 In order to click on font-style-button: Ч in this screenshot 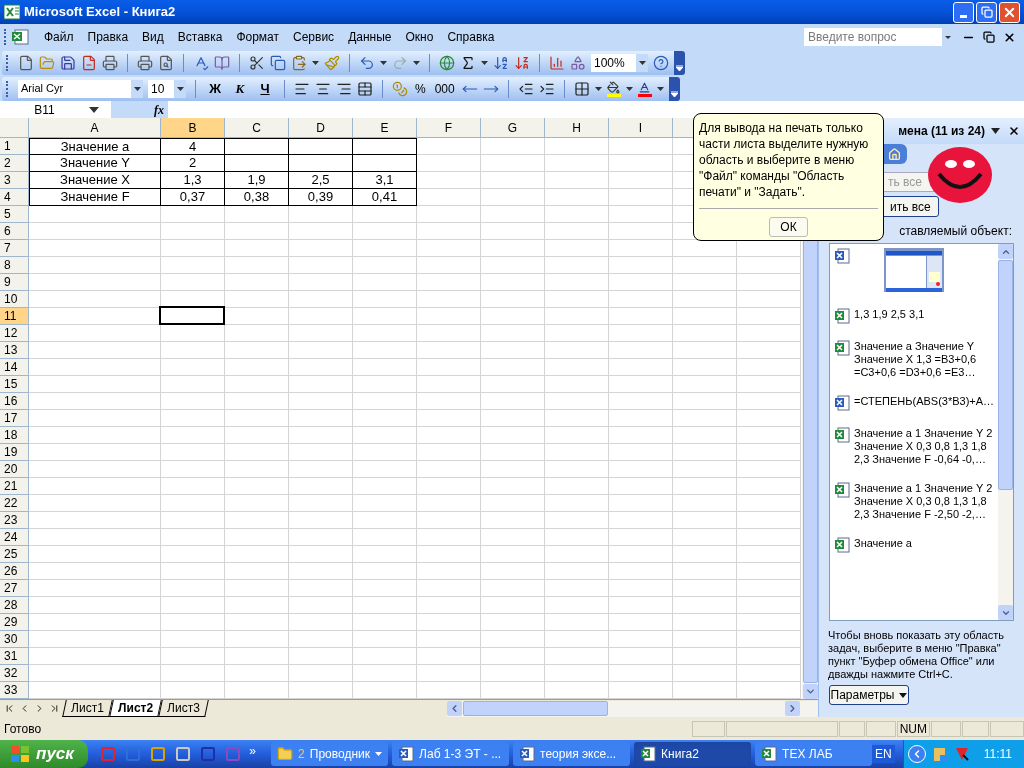, I will do `click(265, 88)`.